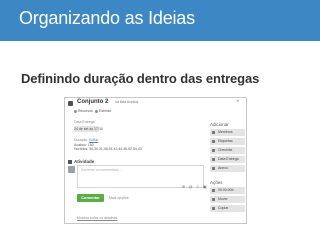  I want to click on sidebar-button-move: Mover, so click(227, 199).